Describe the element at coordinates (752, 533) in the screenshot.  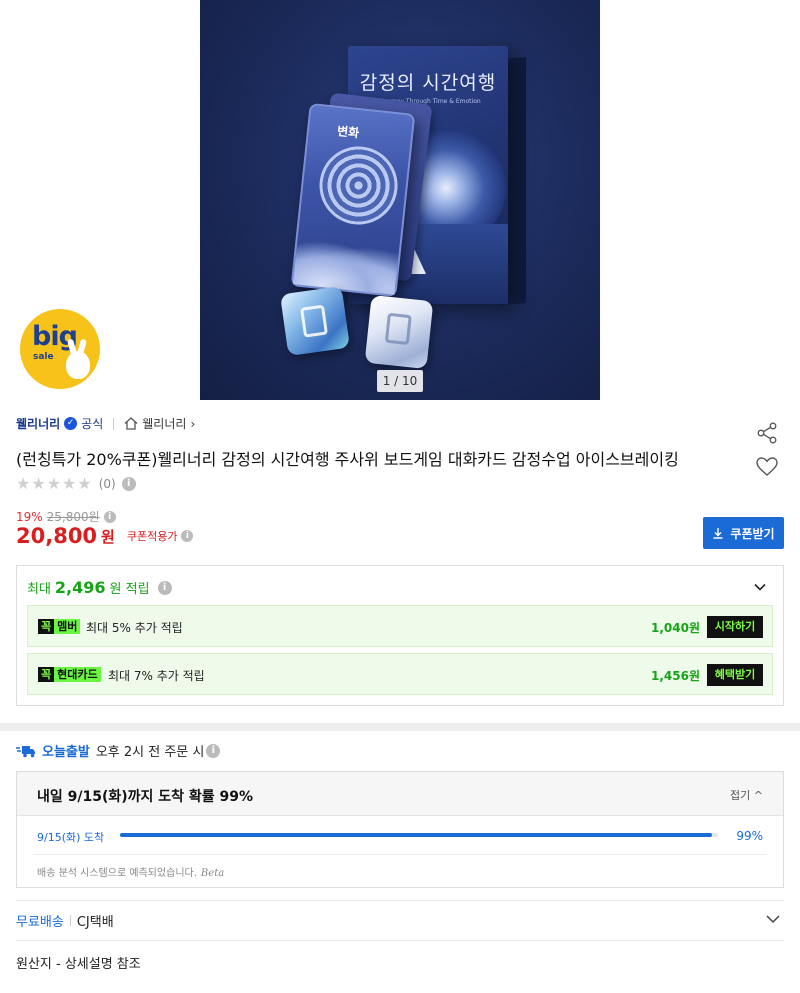
I see `coupon-button-label: 쿠폰받기` at that location.